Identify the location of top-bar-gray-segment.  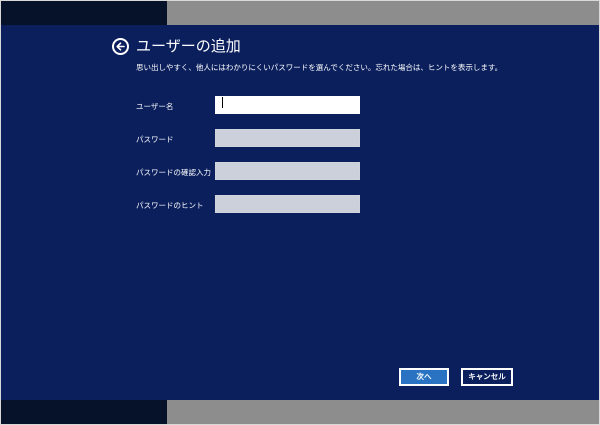
(383, 13).